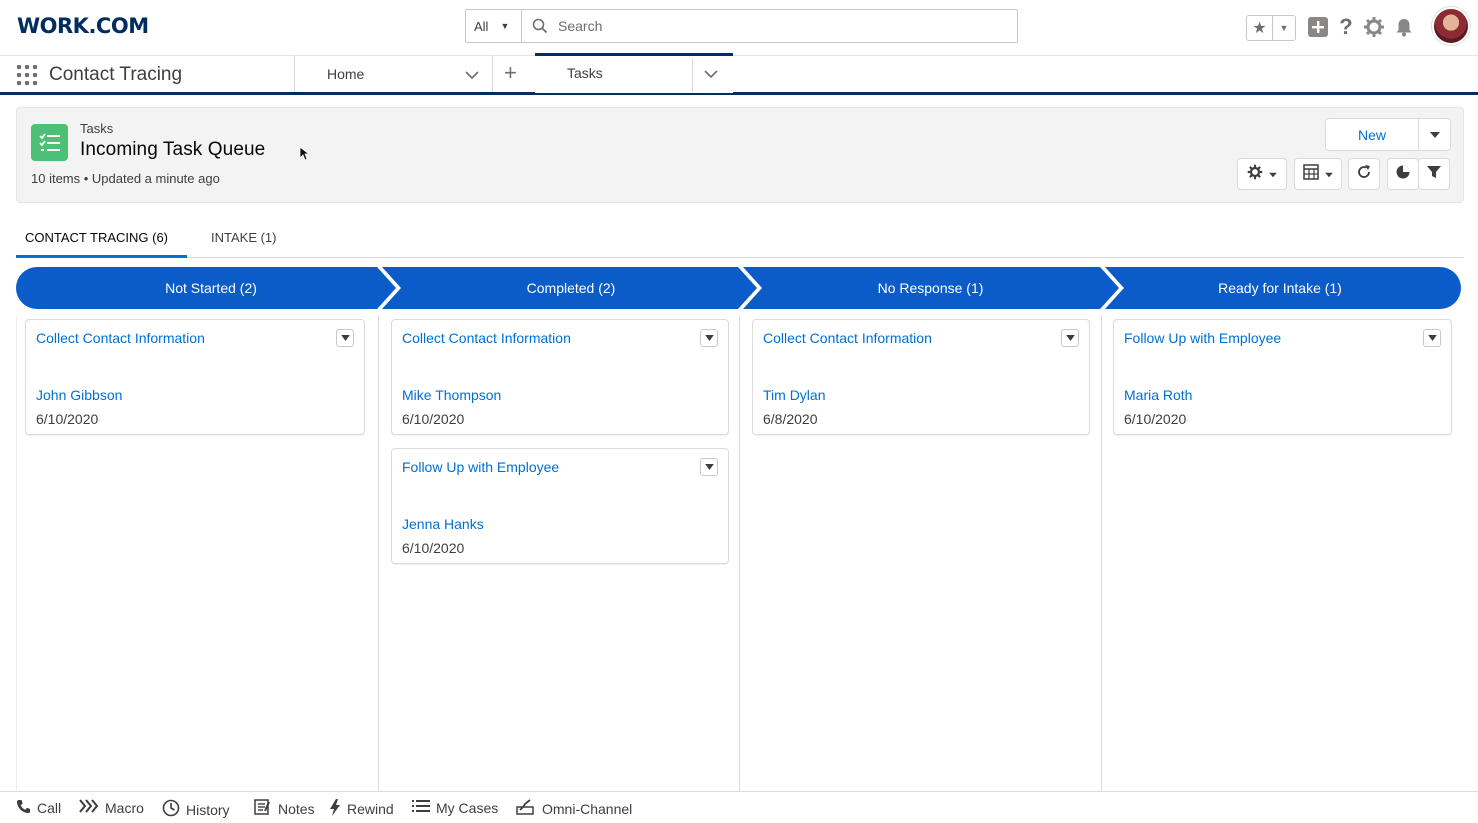  Describe the element at coordinates (79, 395) in the screenshot. I see `contact-link: John Gibbson` at that location.